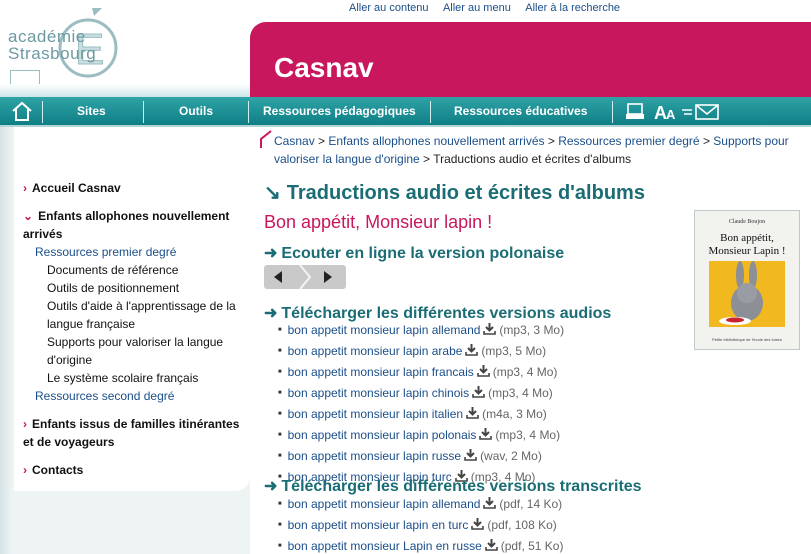 Image resolution: width=811 pixels, height=554 pixels. I want to click on sidebar-item-documents-reference: Documents de référence, so click(147, 270).